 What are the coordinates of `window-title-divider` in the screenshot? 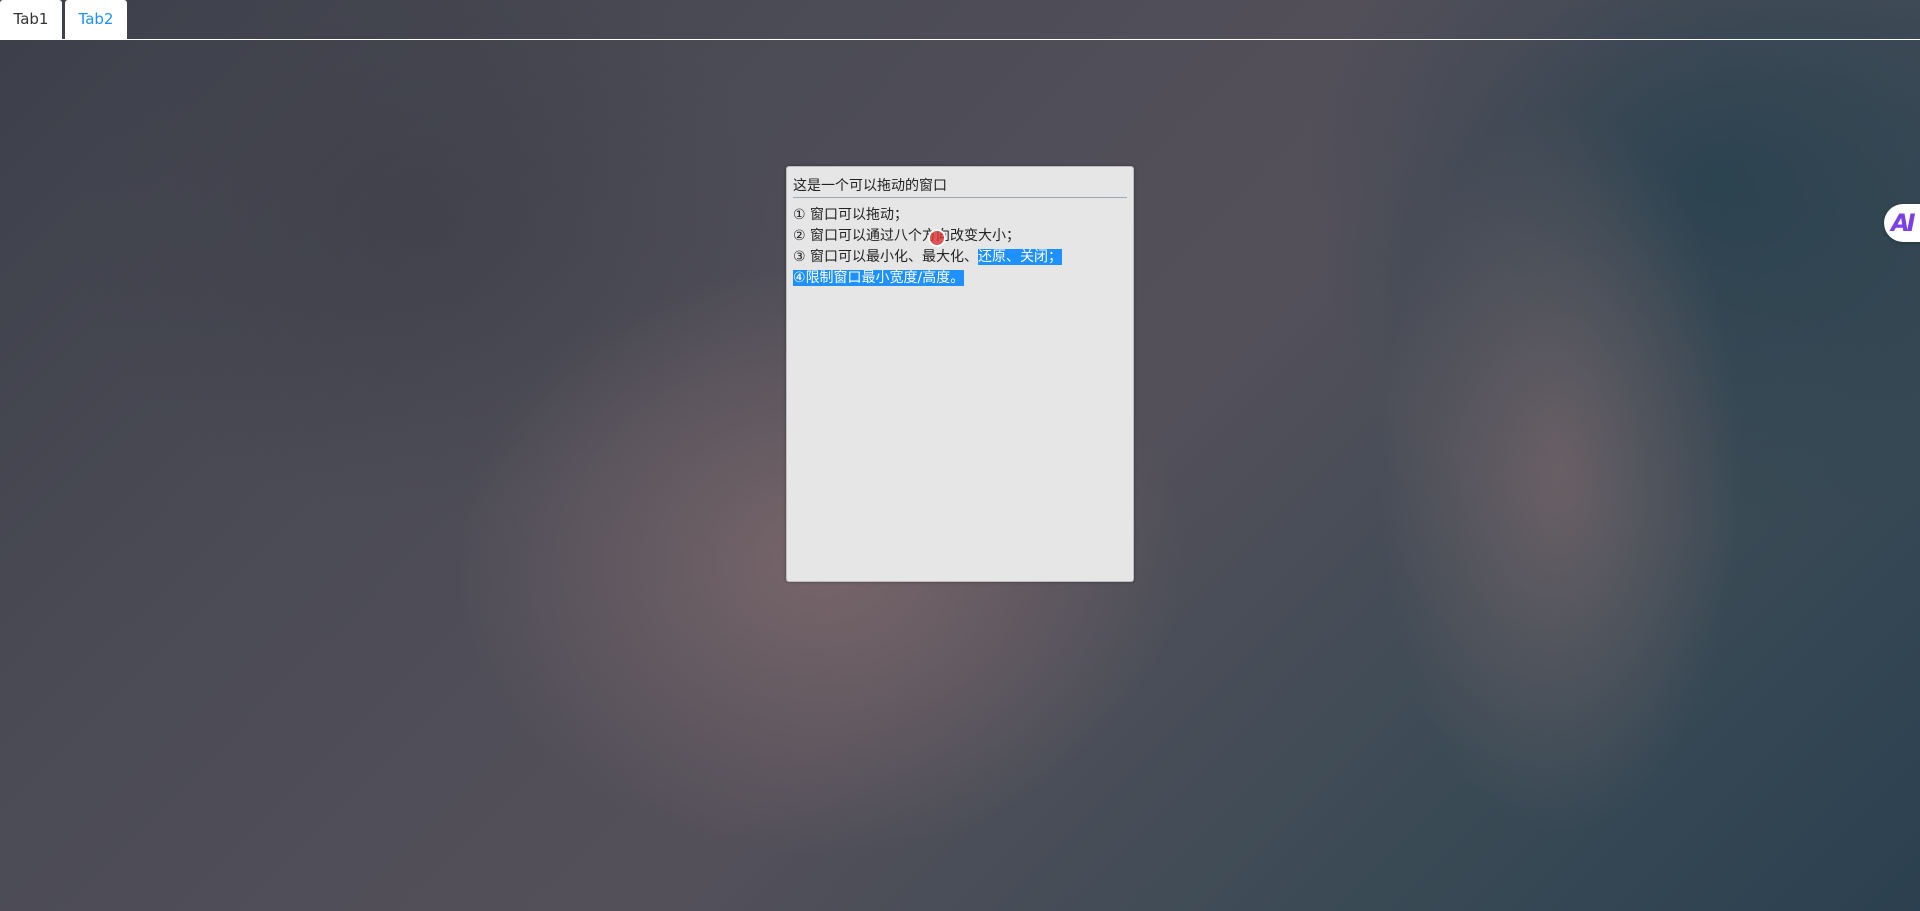 It's located at (960, 197).